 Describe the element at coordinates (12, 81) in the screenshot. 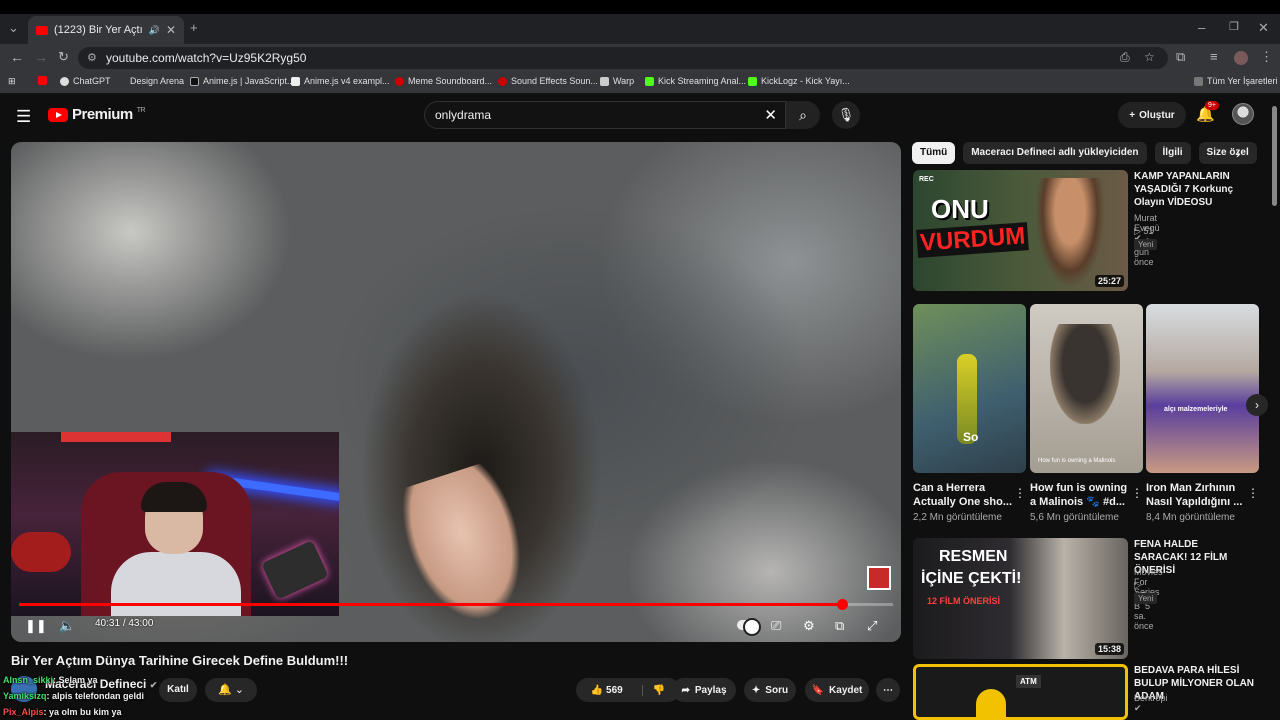

I see `apps-icon: ⊞` at that location.